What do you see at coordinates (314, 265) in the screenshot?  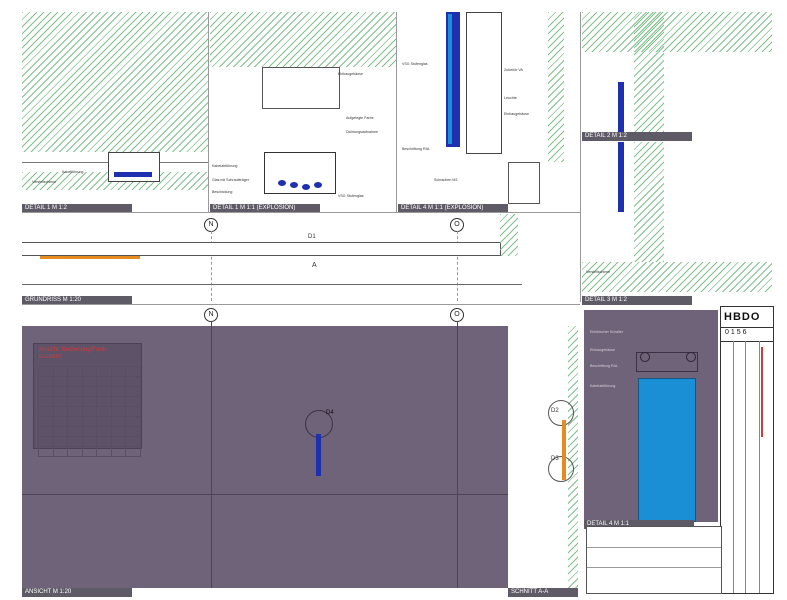 I see `section-marker: A` at bounding box center [314, 265].